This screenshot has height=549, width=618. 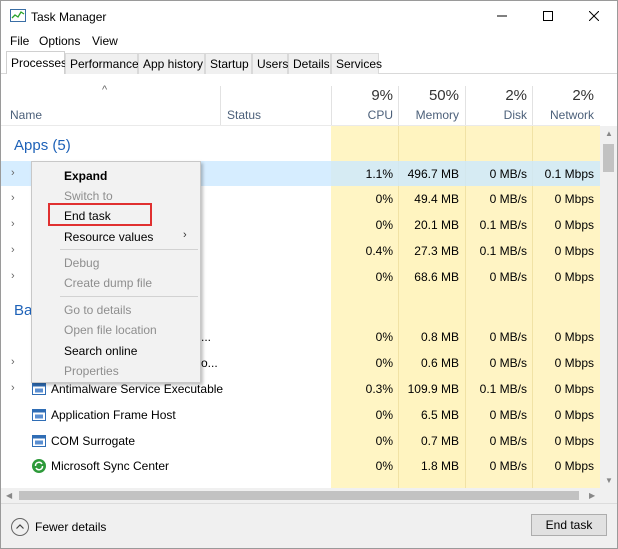 What do you see at coordinates (20, 527) in the screenshot?
I see `chevron-up-circle-icon` at bounding box center [20, 527].